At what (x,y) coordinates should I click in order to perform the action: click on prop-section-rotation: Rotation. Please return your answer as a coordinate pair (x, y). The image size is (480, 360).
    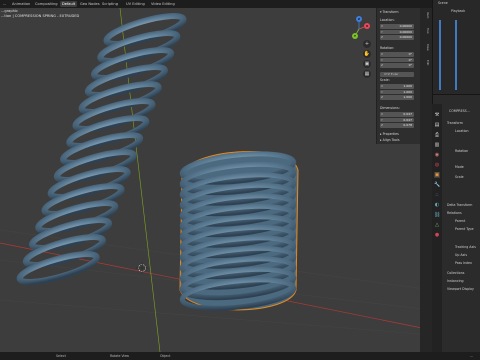
    Looking at the image, I should click on (462, 151).